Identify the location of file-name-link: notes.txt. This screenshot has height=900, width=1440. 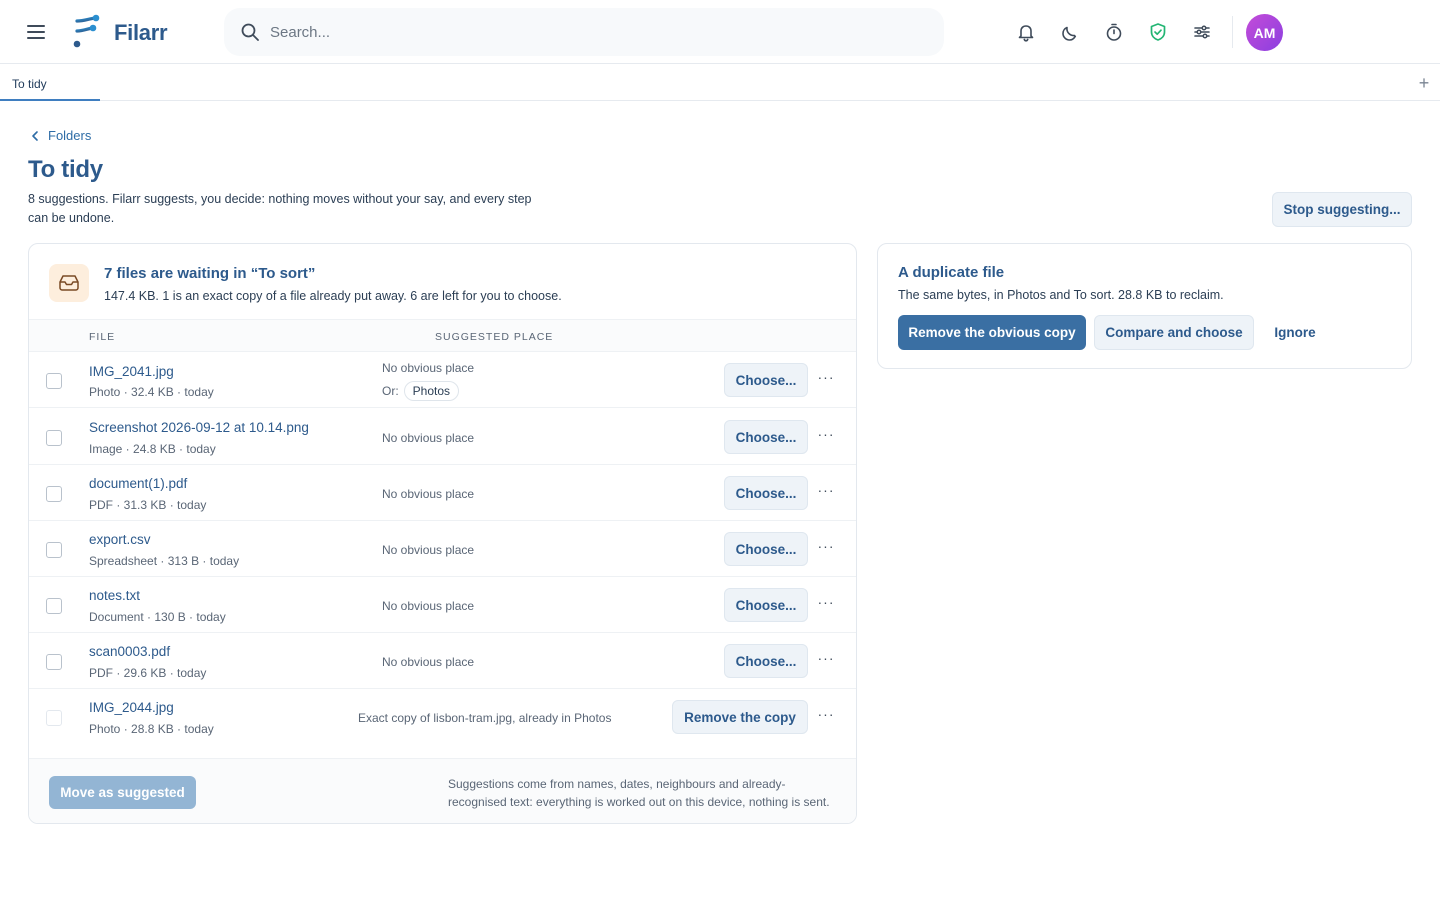
(114, 595).